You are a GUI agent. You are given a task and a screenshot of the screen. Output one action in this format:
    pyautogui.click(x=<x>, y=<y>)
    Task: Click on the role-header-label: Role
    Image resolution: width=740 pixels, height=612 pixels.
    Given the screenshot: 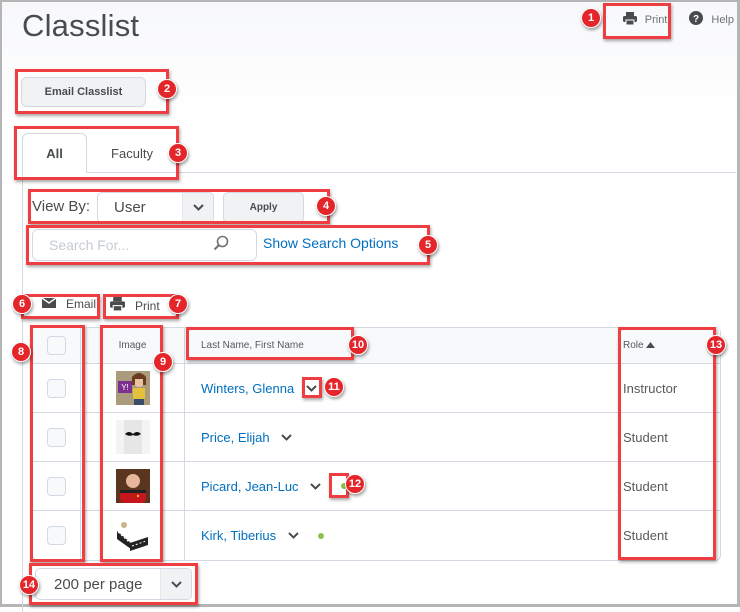 What is the action you would take?
    pyautogui.click(x=633, y=345)
    